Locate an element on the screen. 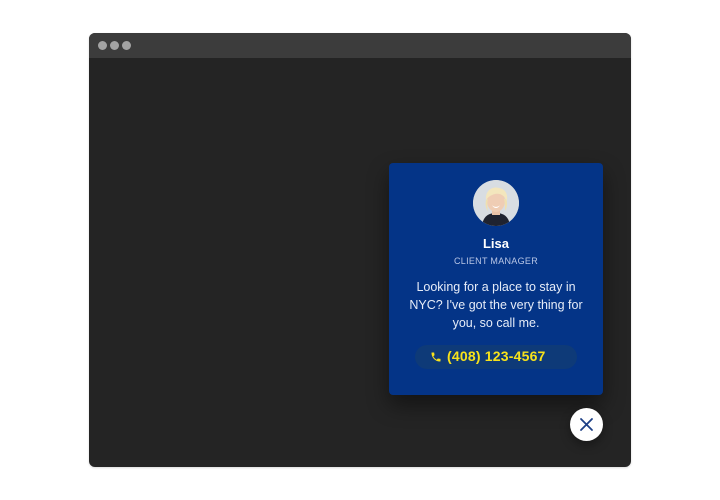 This screenshot has height=500, width=720. avatar-photo is located at coordinates (496, 203).